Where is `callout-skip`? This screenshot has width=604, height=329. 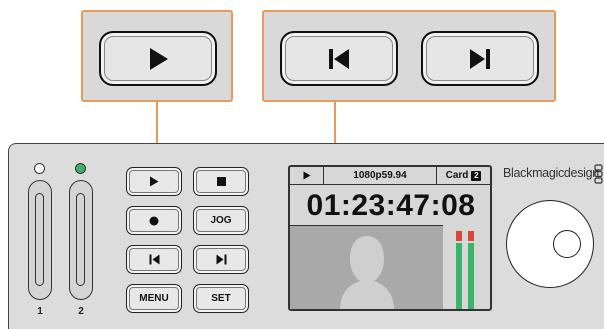 callout-skip is located at coordinates (409, 56).